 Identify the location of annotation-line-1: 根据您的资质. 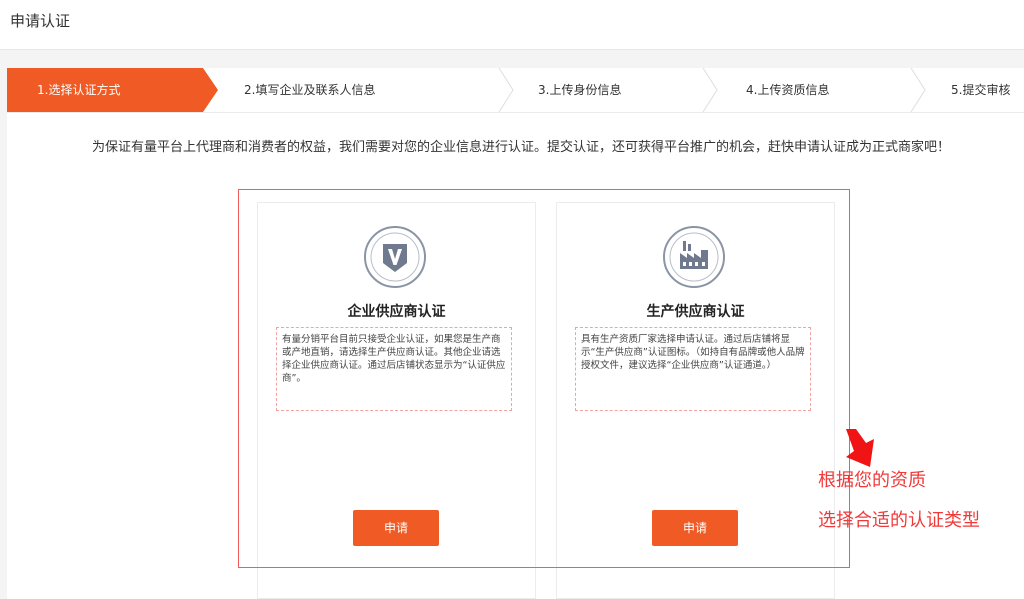
(872, 480).